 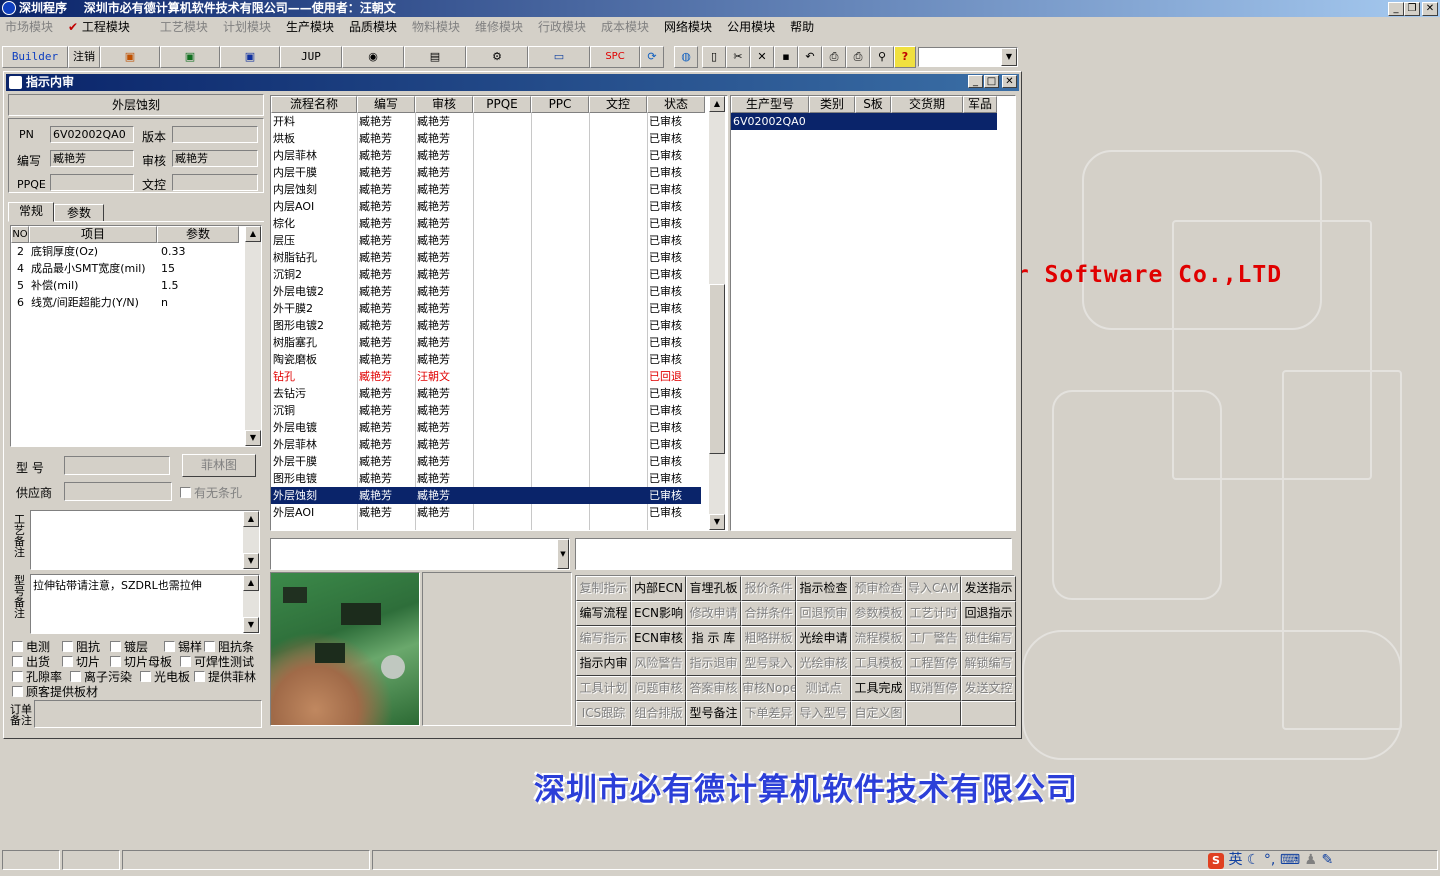 What do you see at coordinates (878, 588) in the screenshot?
I see `action-button: 预审检查` at bounding box center [878, 588].